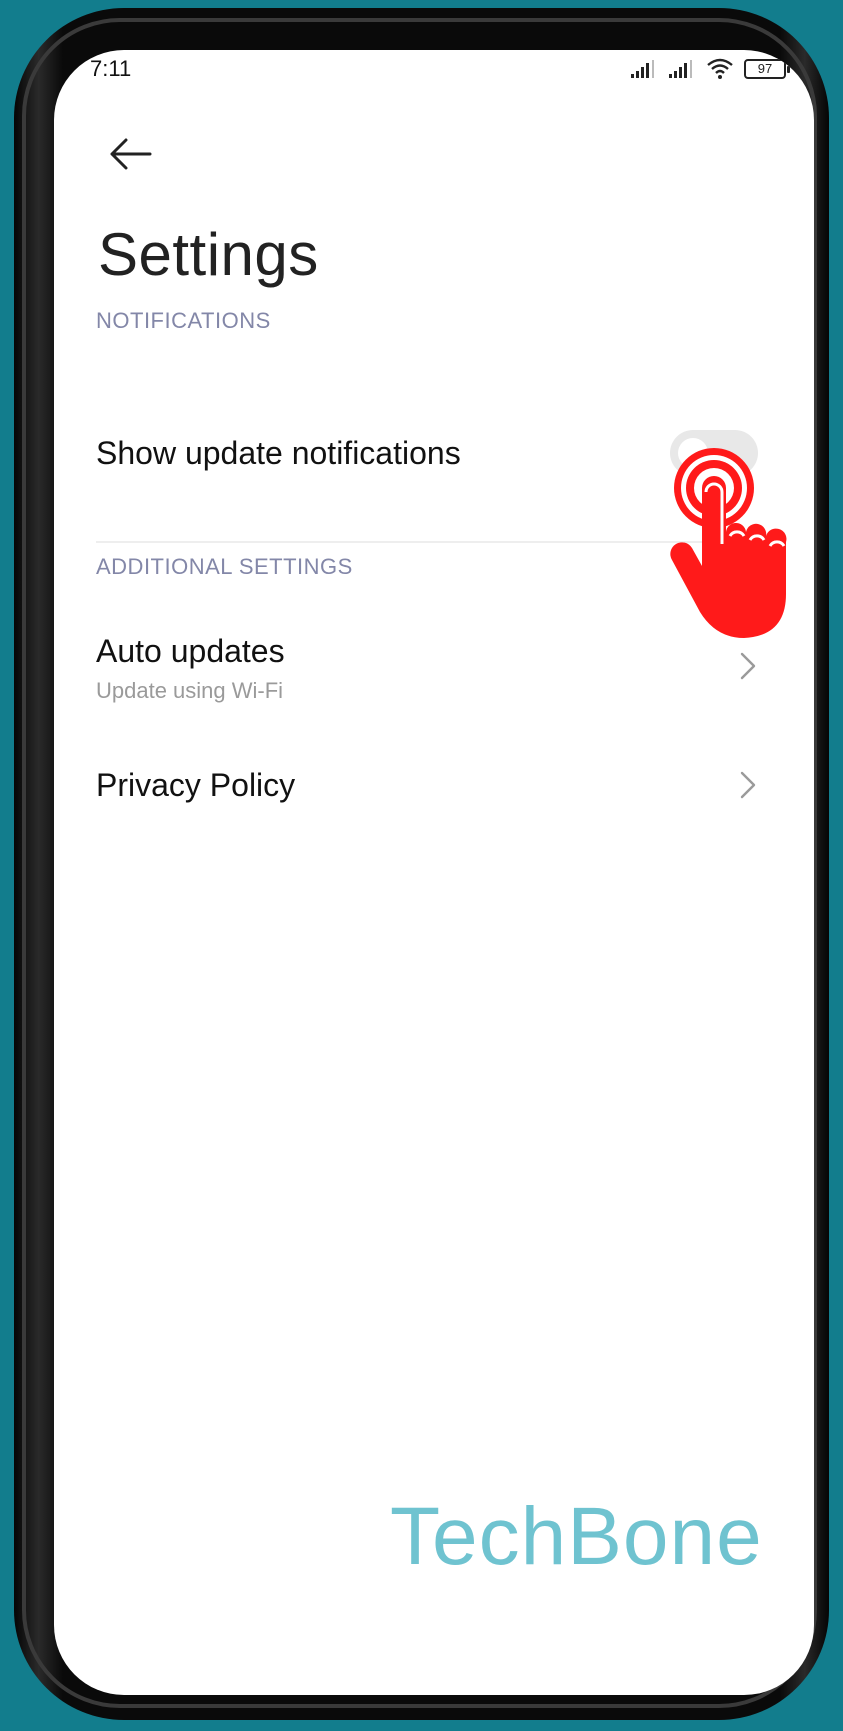  Describe the element at coordinates (224, 566) in the screenshot. I see `section-header-additional: ADDITIONAL SETTINGS` at that location.